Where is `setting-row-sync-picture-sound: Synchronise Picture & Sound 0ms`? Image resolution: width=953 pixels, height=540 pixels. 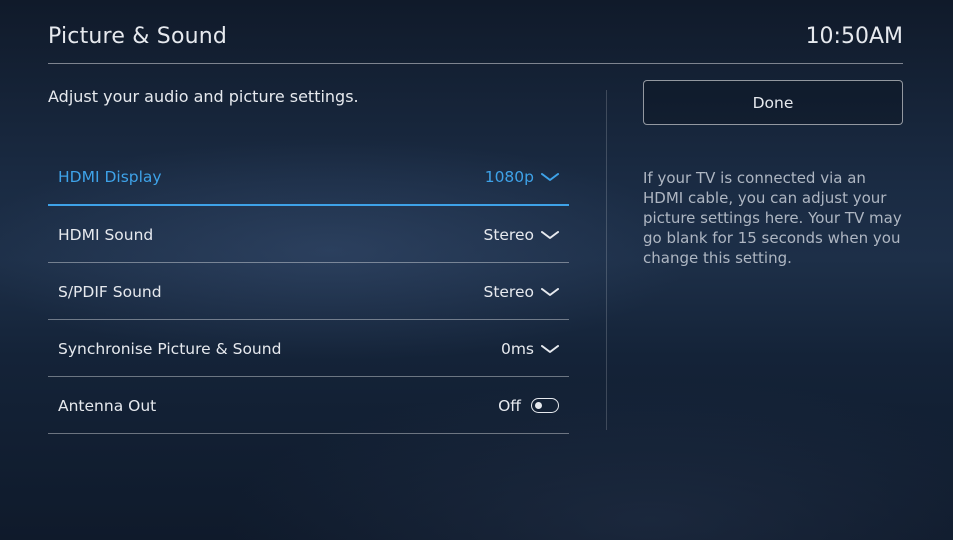 setting-row-sync-picture-sound: Synchronise Picture & Sound 0ms is located at coordinates (308, 349).